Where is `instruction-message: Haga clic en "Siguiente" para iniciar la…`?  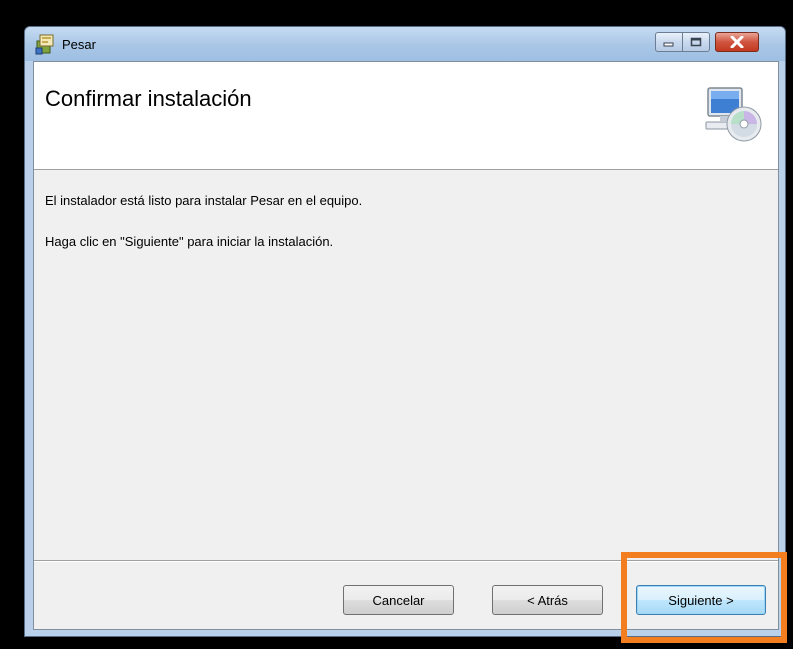
instruction-message: Haga clic en "Siguiente" para iniciar la… is located at coordinates (189, 241).